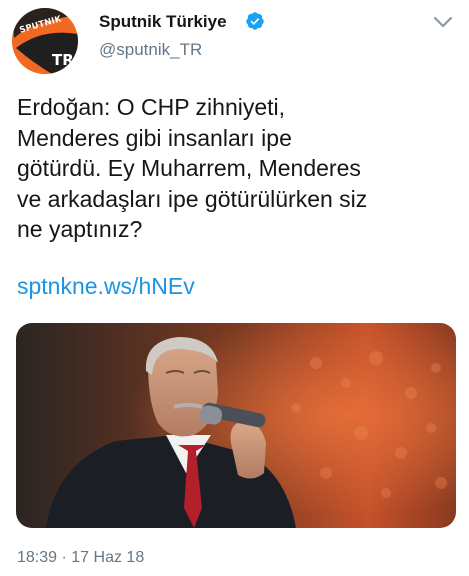  Describe the element at coordinates (80, 229) in the screenshot. I see `tweet-text-line: ne yaptınız?` at that location.